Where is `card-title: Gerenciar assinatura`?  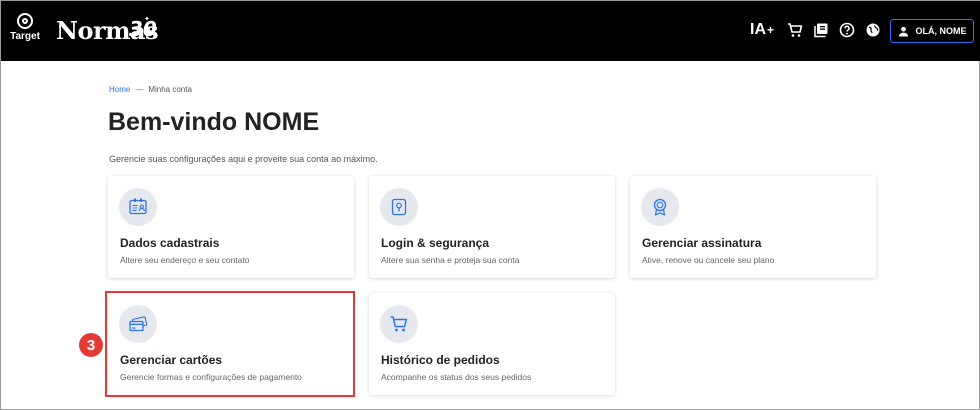 card-title: Gerenciar assinatura is located at coordinates (702, 243).